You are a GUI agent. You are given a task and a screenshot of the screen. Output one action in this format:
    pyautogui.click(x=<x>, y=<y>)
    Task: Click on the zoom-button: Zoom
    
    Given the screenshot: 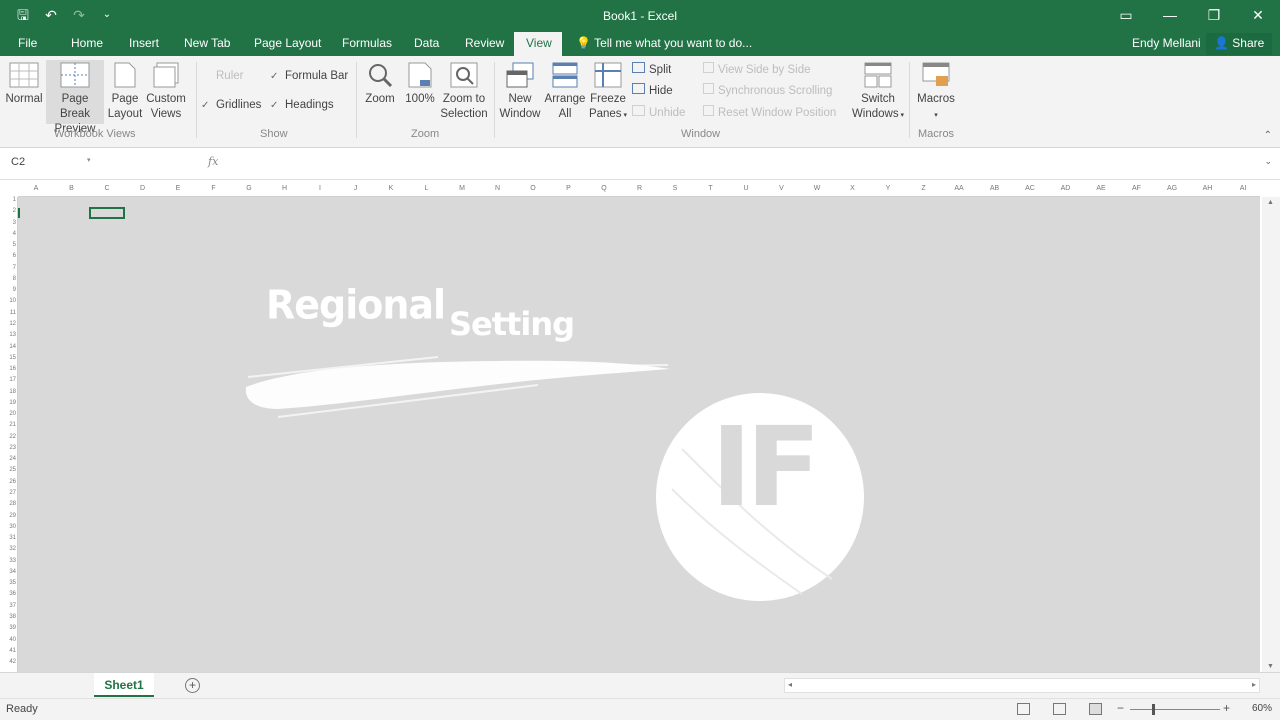 What is the action you would take?
    pyautogui.click(x=380, y=84)
    